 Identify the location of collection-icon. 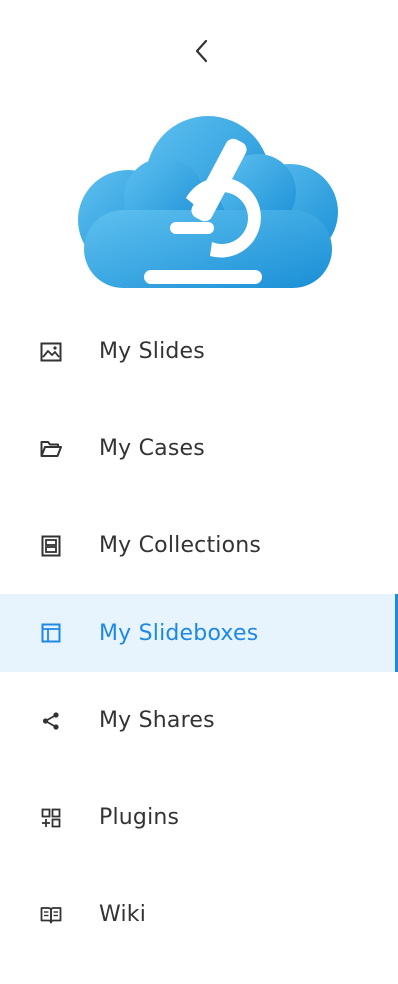
(51, 546).